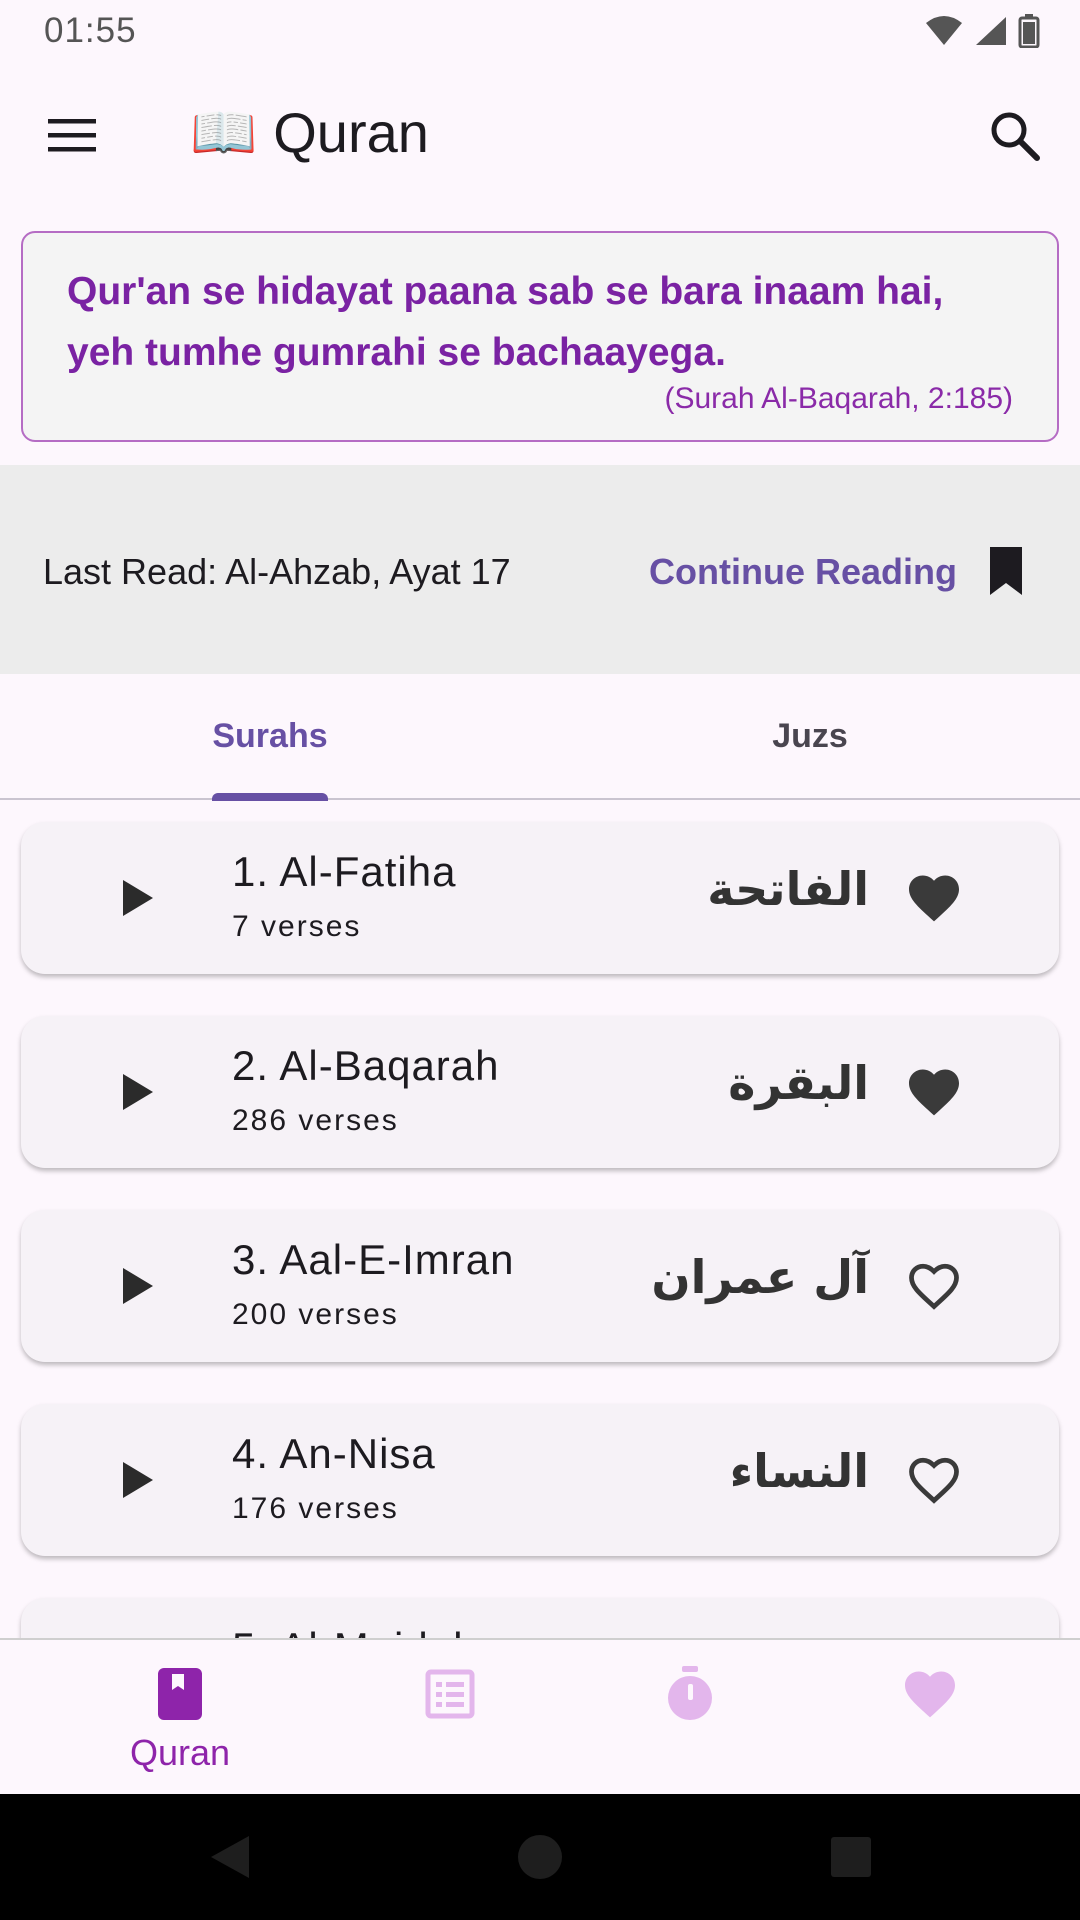 This screenshot has width=1080, height=1920. Describe the element at coordinates (297, 926) in the screenshot. I see `surah-verse-count: 7 verses` at that location.